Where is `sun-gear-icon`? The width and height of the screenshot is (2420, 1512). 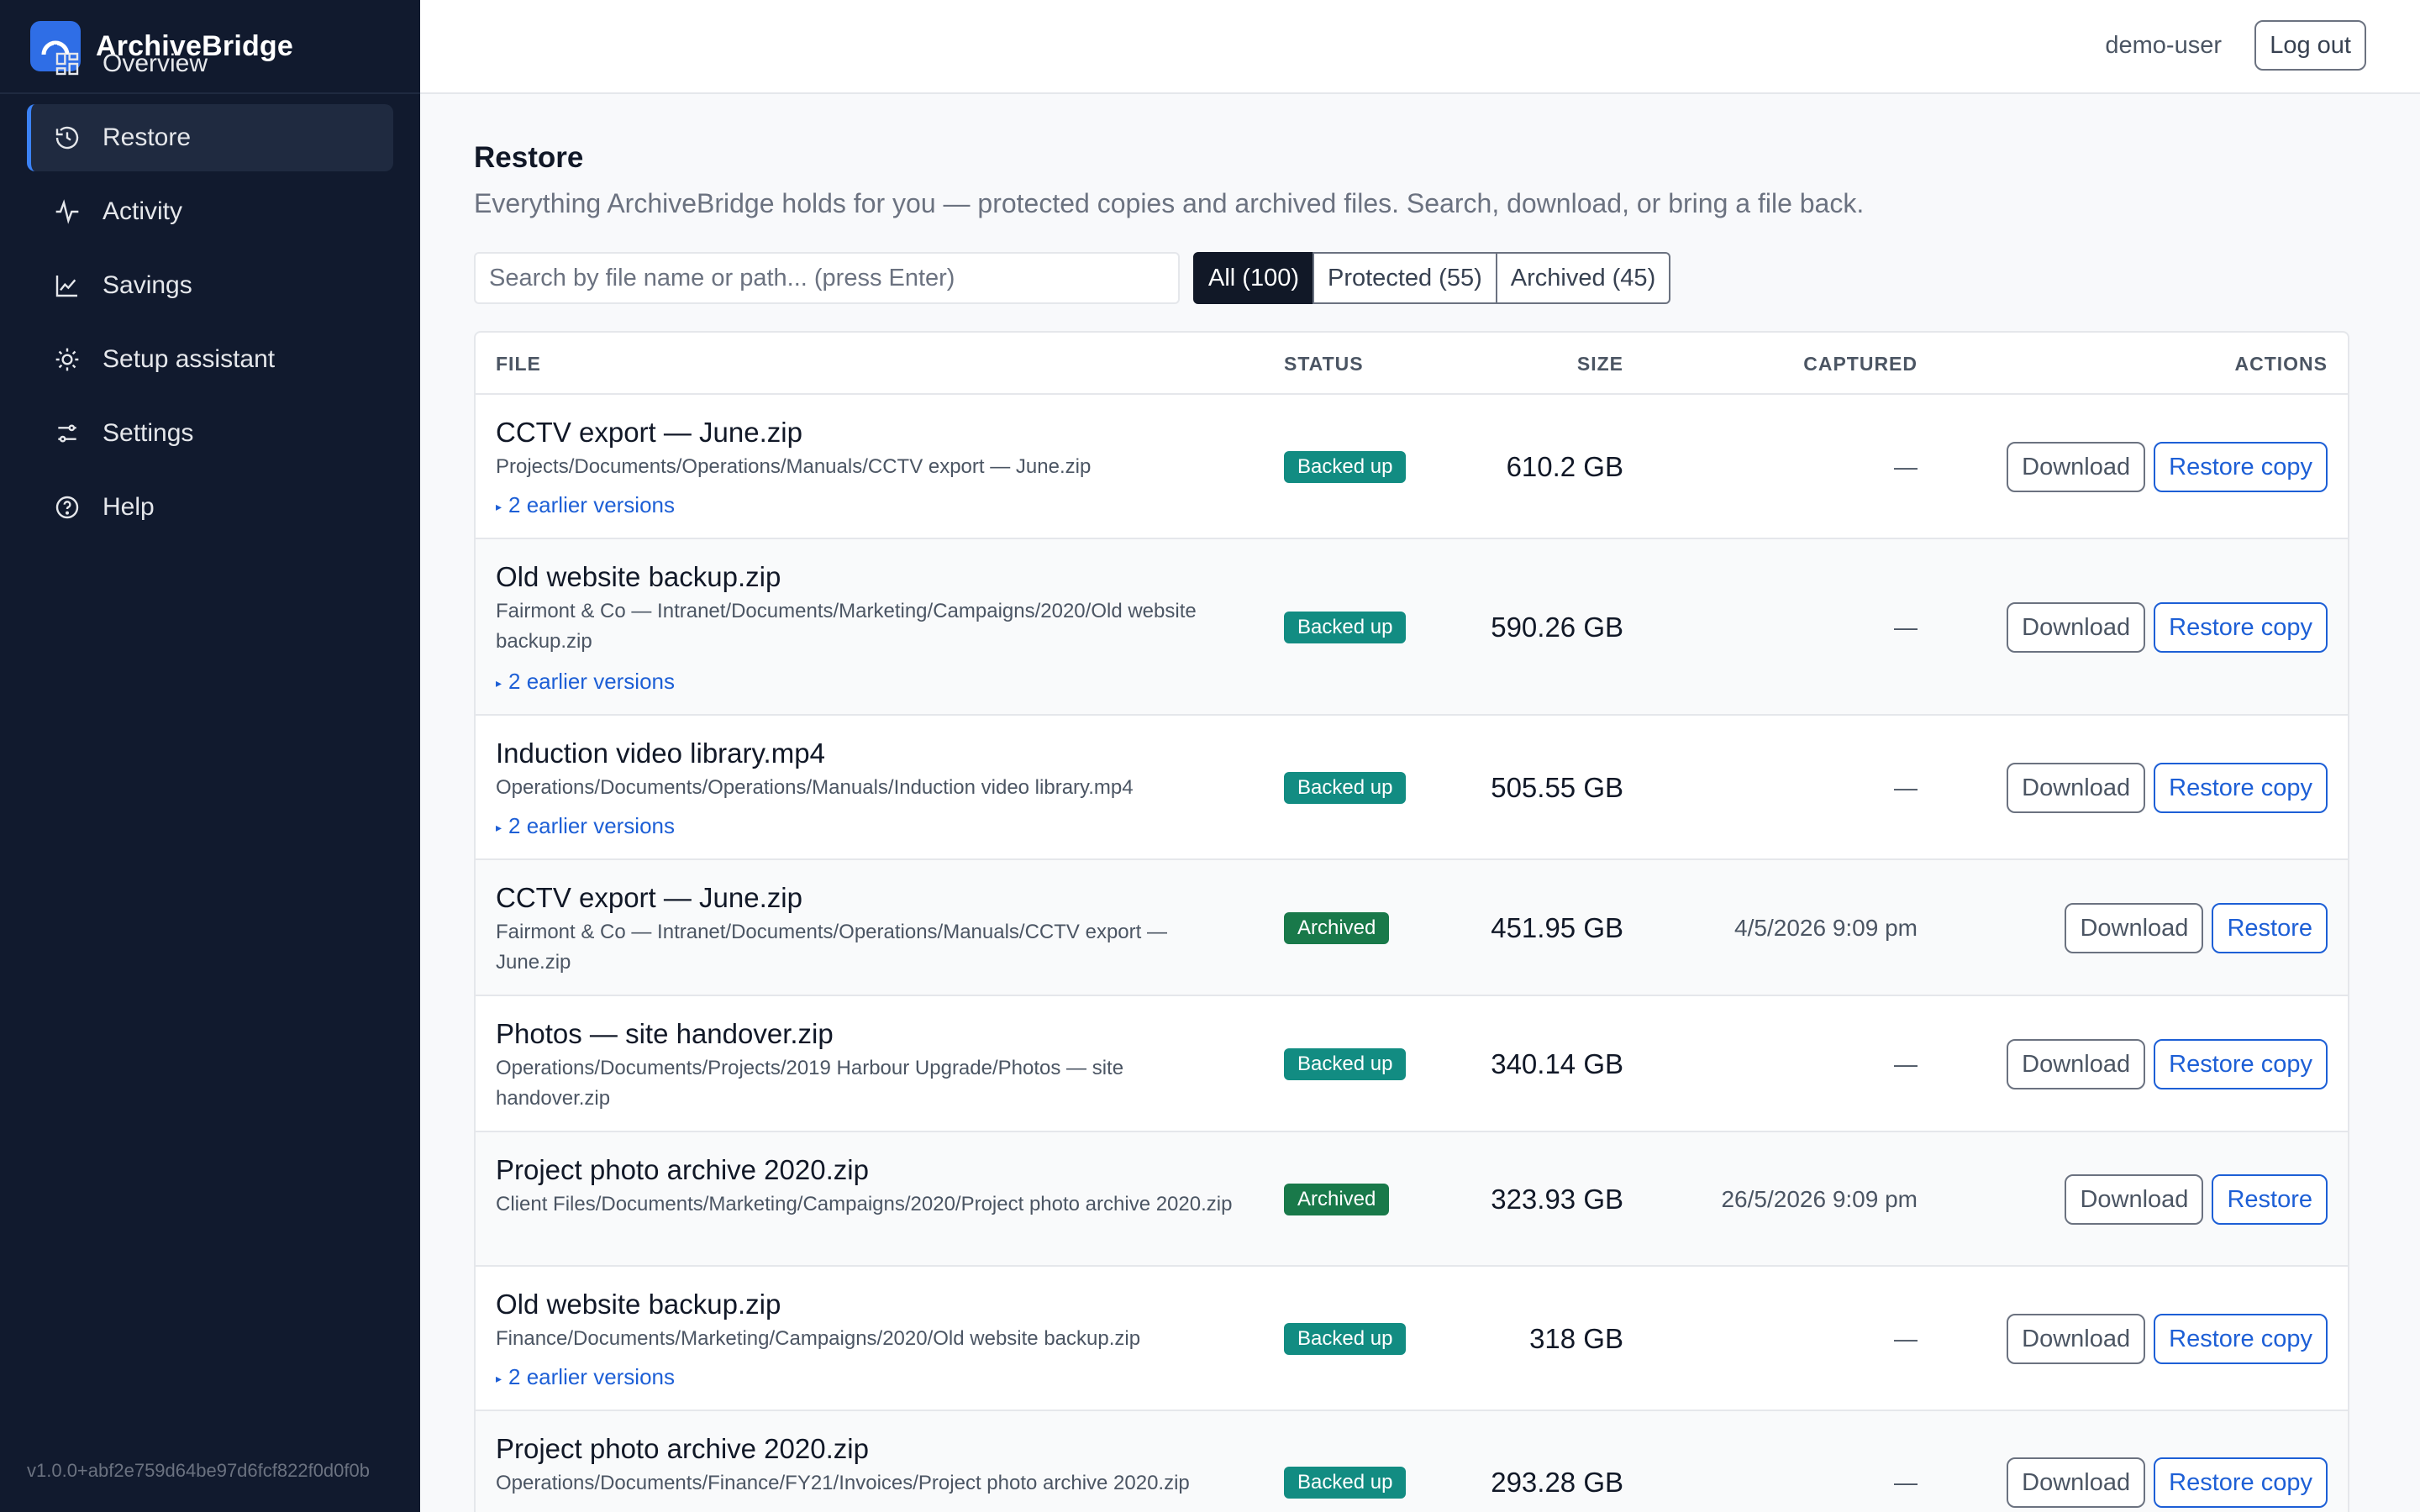
sun-gear-icon is located at coordinates (67, 359).